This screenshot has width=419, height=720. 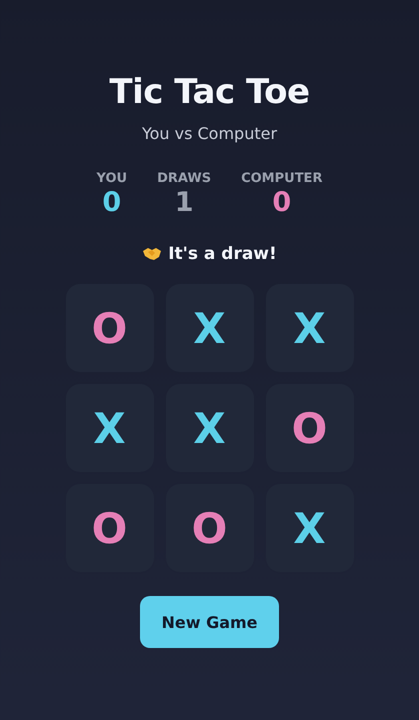 What do you see at coordinates (209, 92) in the screenshot?
I see `game-title: Tic Tac Toe` at bounding box center [209, 92].